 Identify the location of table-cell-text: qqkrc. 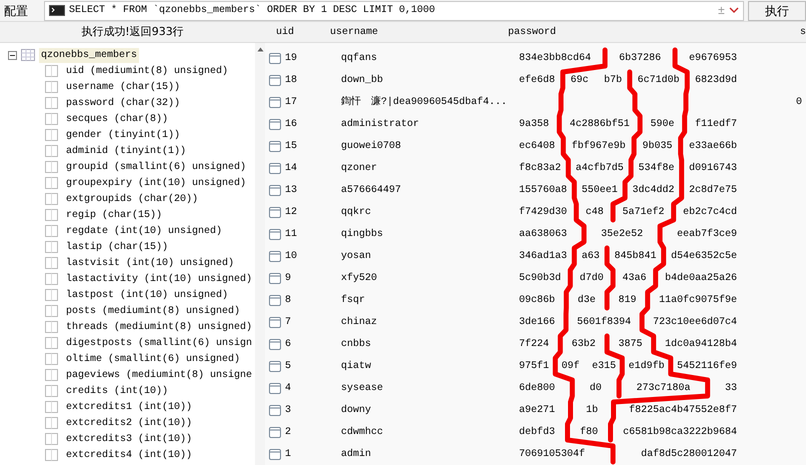
(356, 213).